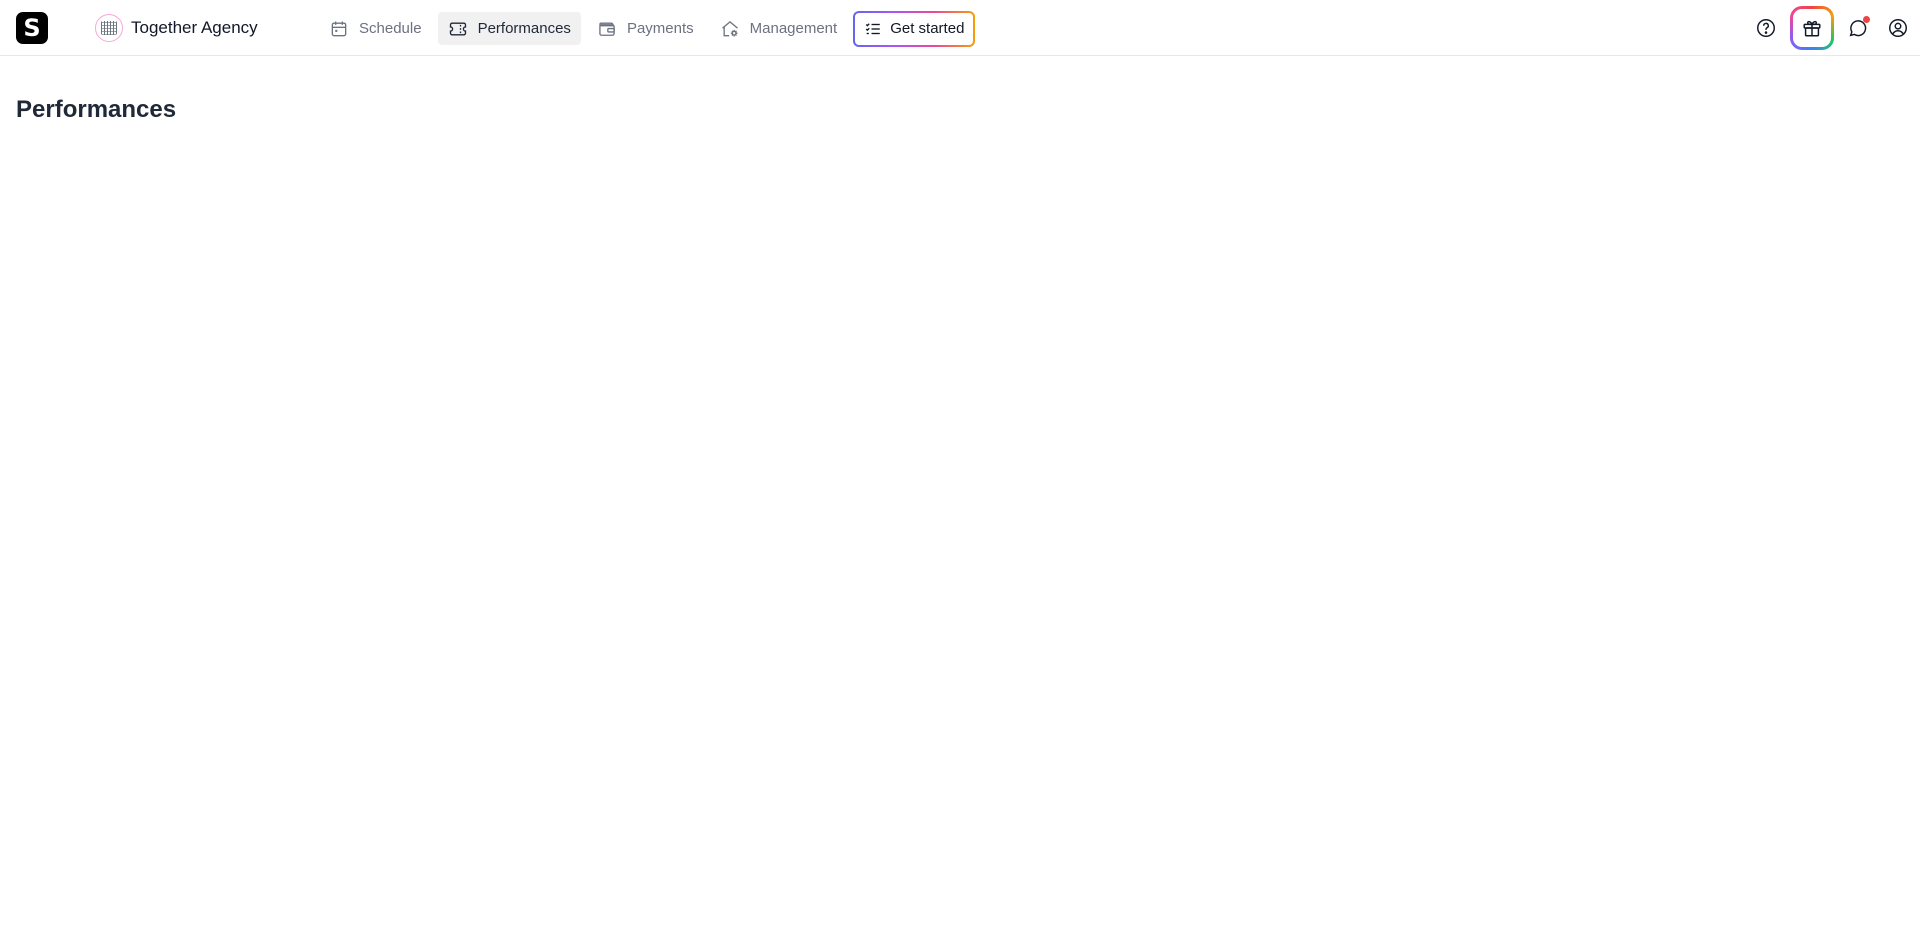 The height and width of the screenshot is (945, 1920). I want to click on header-tools, so click(1833, 28).